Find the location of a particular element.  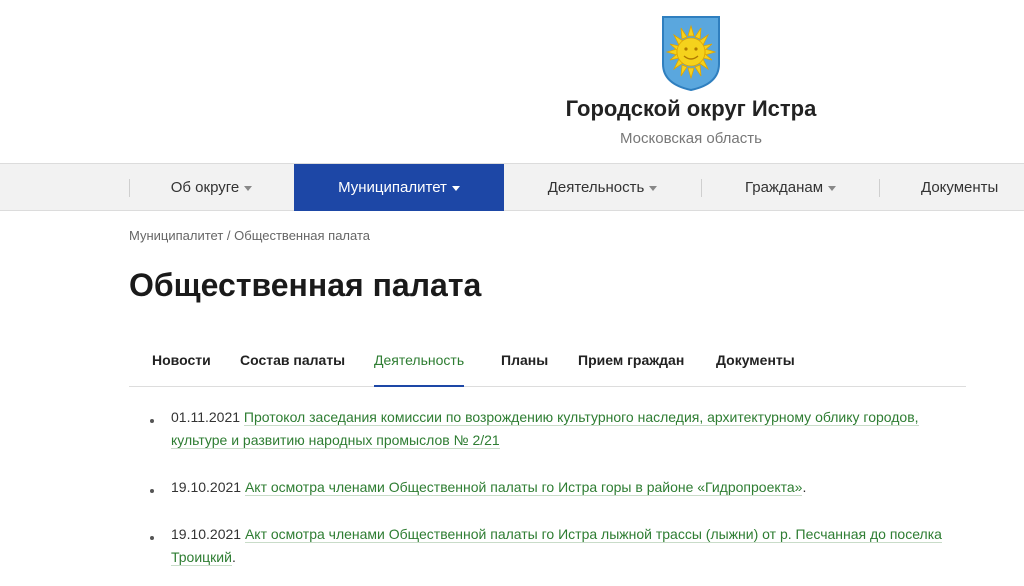

tab-documents: Документы is located at coordinates (755, 362).